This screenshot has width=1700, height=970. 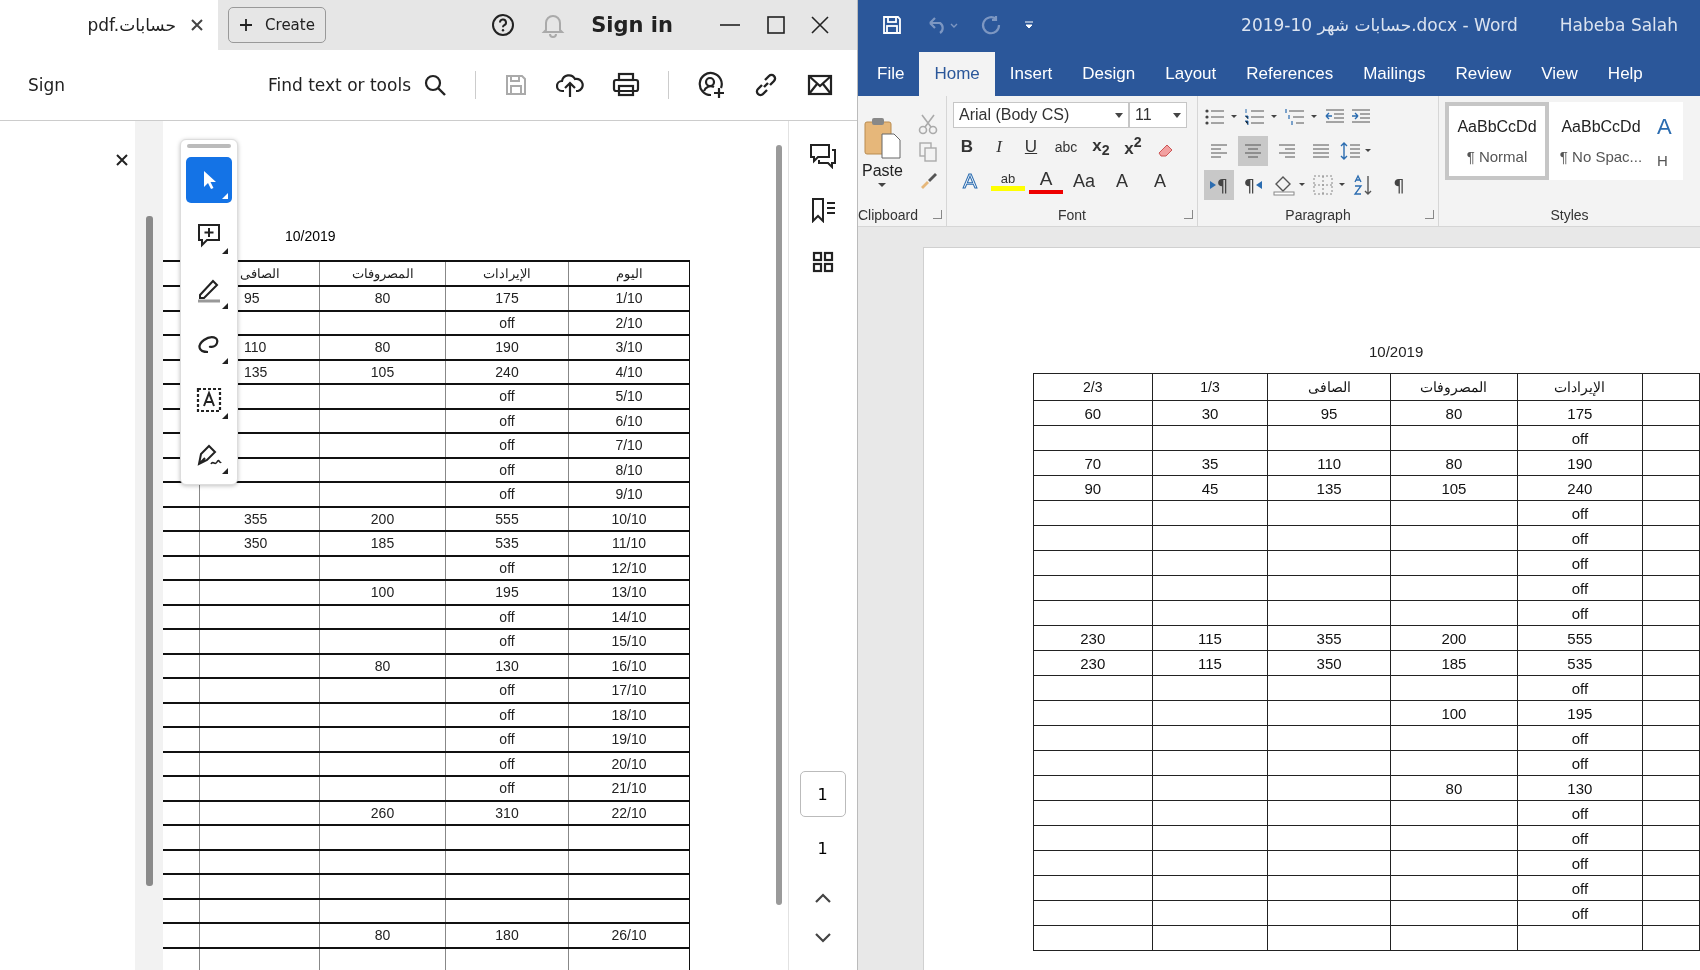 What do you see at coordinates (1363, 185) in the screenshot?
I see `sort-icon` at bounding box center [1363, 185].